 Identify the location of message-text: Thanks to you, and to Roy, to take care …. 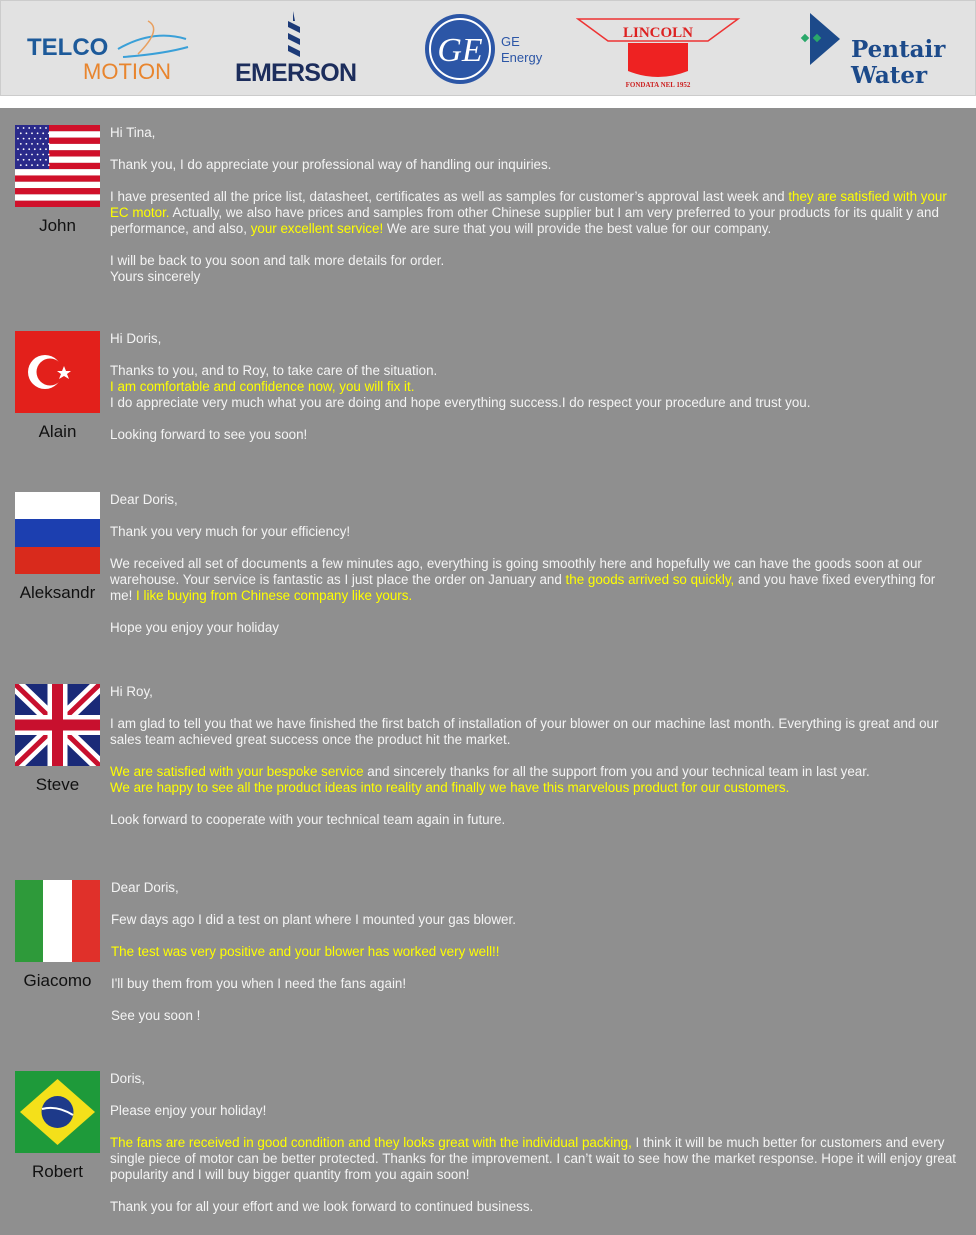
(274, 370).